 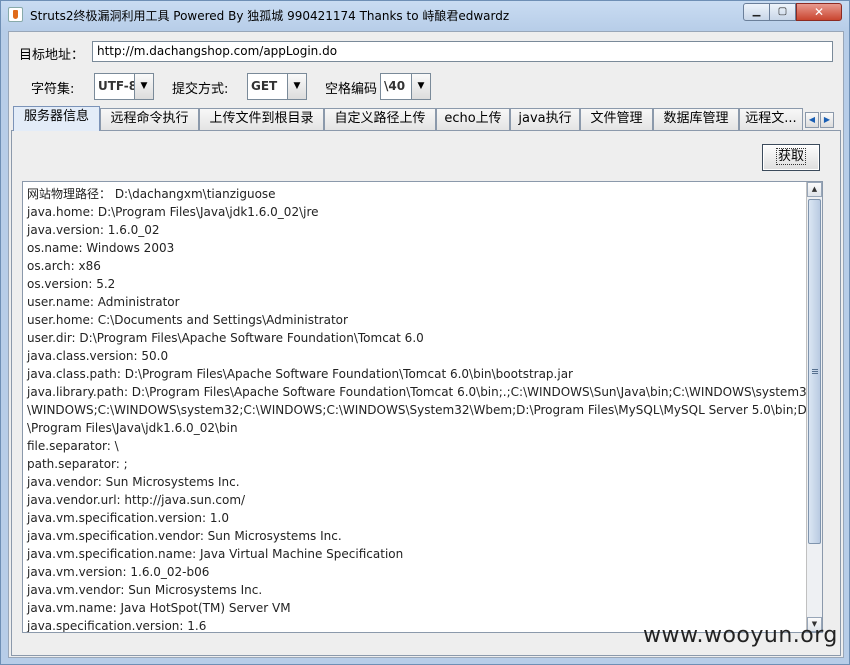 I want to click on charset-value: UTF-8, so click(x=118, y=86).